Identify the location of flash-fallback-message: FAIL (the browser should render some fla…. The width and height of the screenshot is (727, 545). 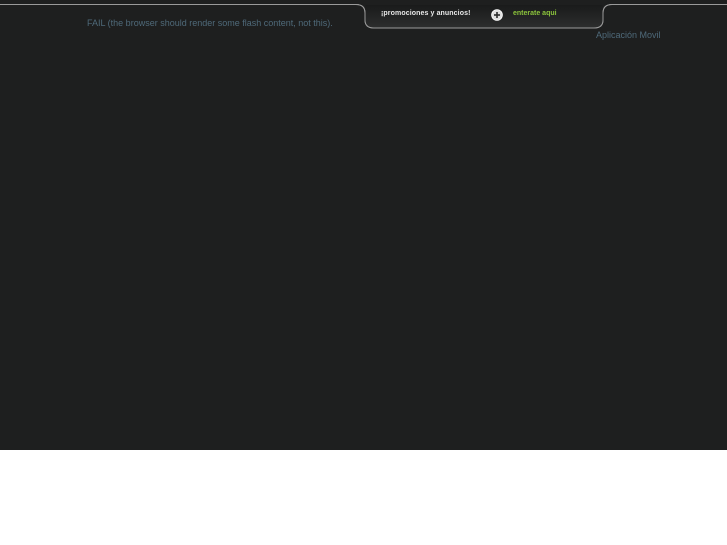
(210, 23).